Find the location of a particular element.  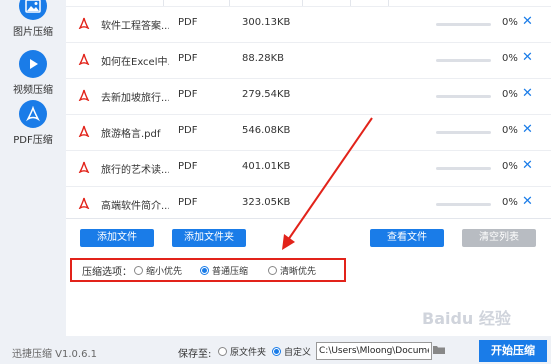

radio-clarity-first is located at coordinates (273, 270).